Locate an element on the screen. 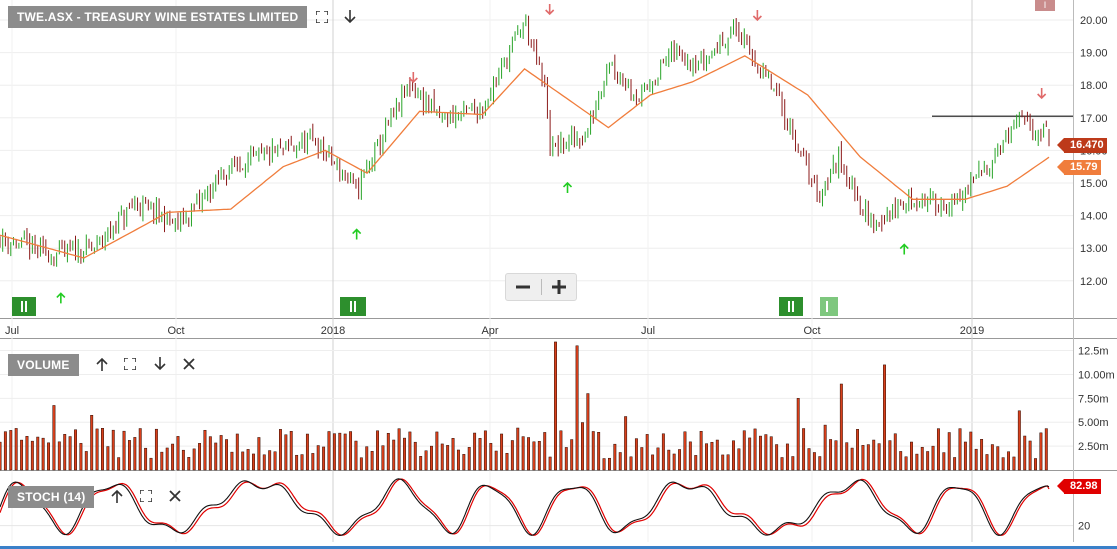 The image size is (1117, 549). signal-marker is located at coordinates (829, 306).